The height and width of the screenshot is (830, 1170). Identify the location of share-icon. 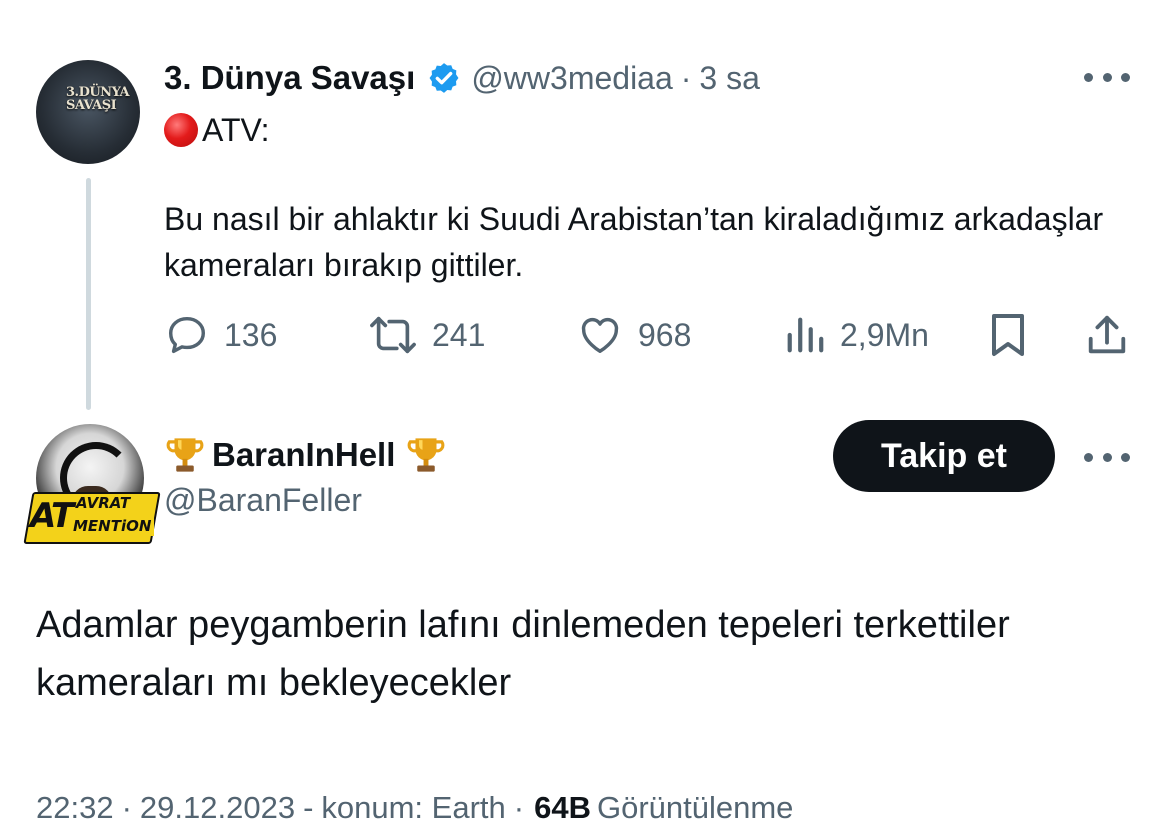
(1107, 334).